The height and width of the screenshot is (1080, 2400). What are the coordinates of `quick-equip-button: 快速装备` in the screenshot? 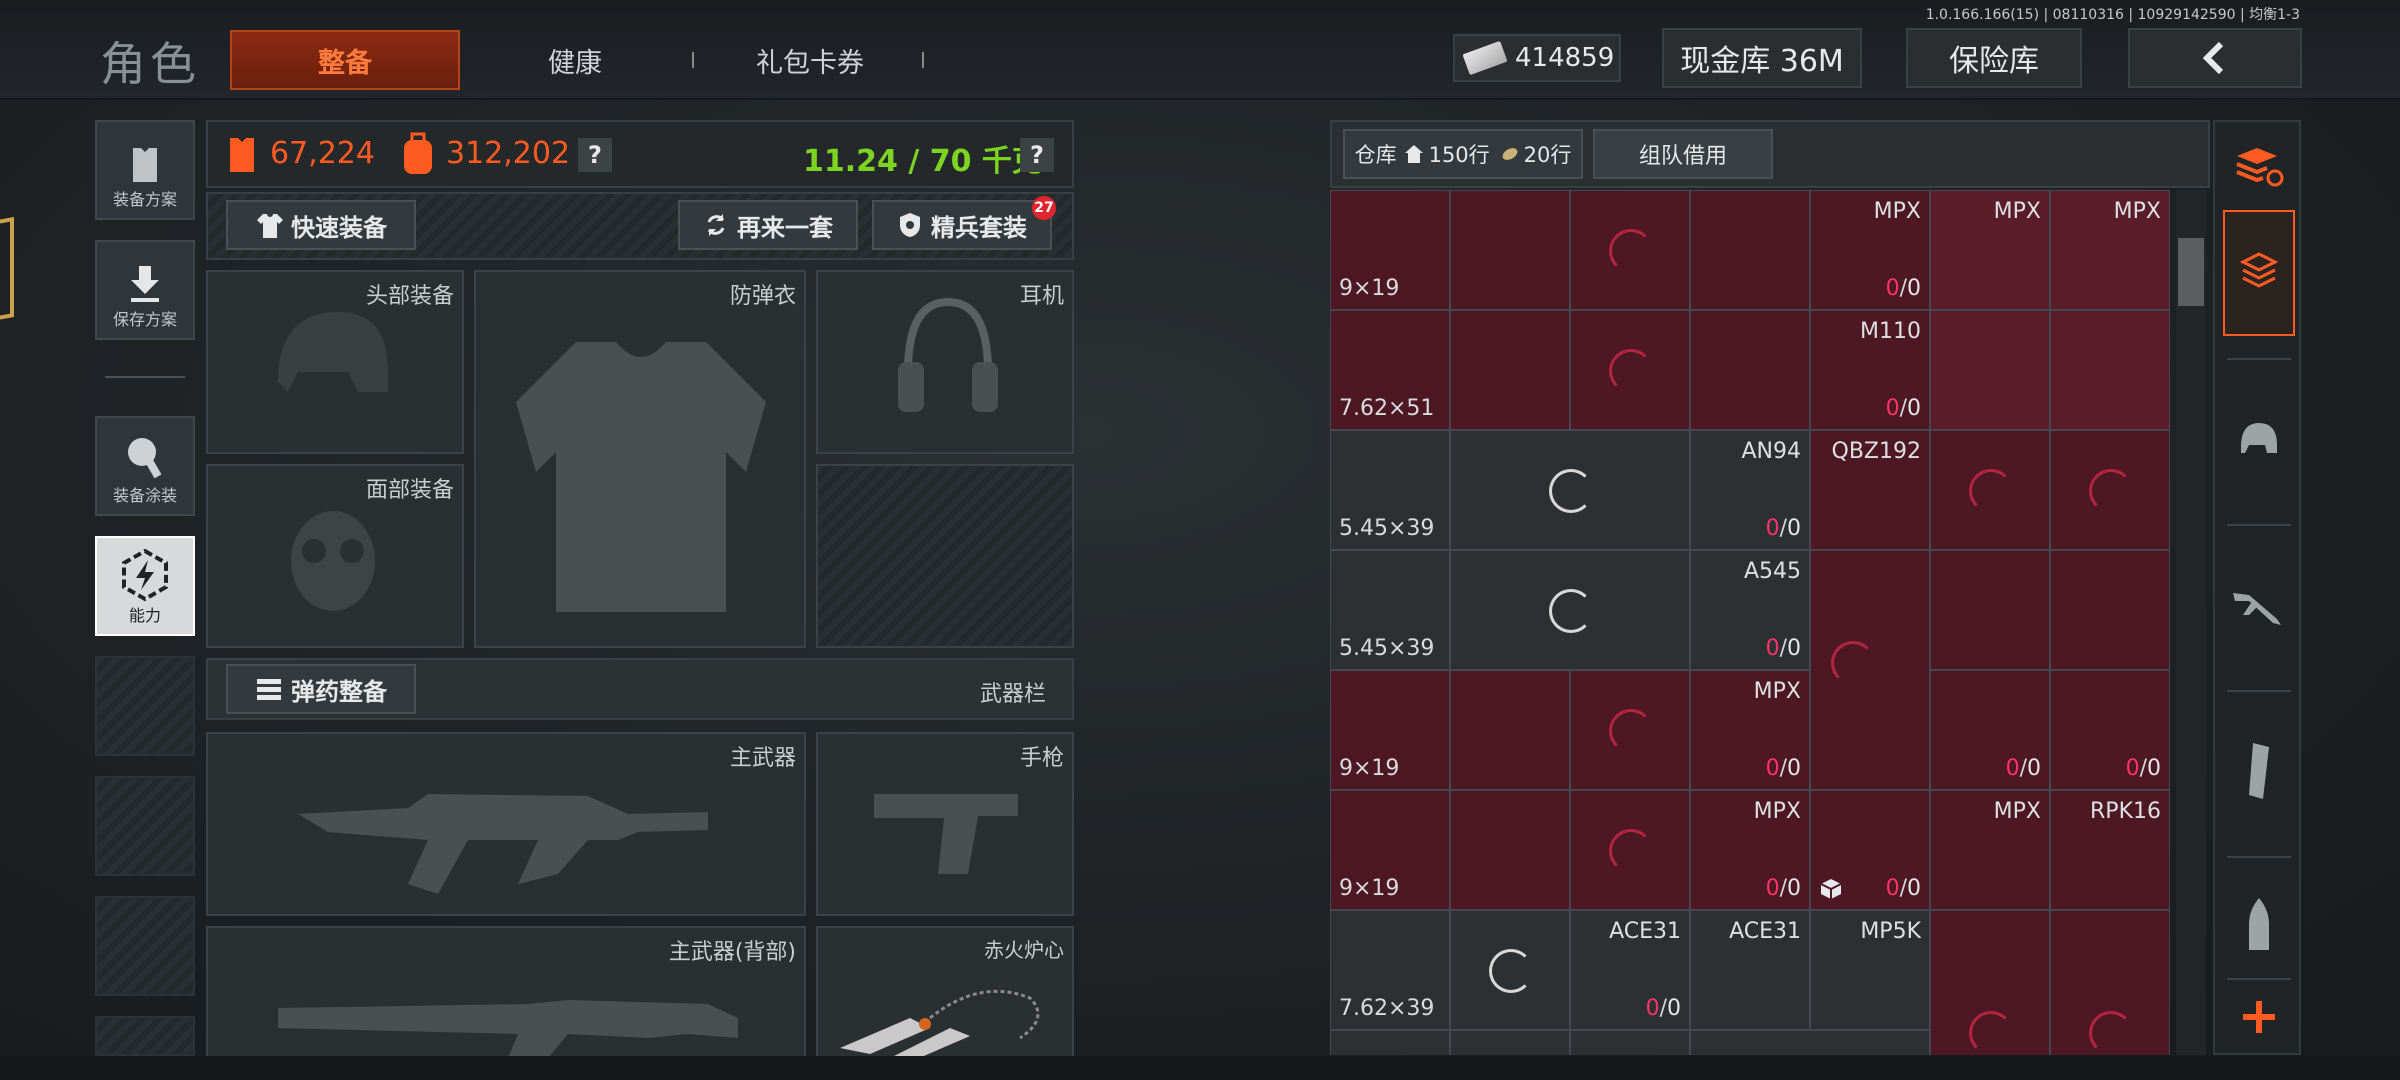 It's located at (321, 225).